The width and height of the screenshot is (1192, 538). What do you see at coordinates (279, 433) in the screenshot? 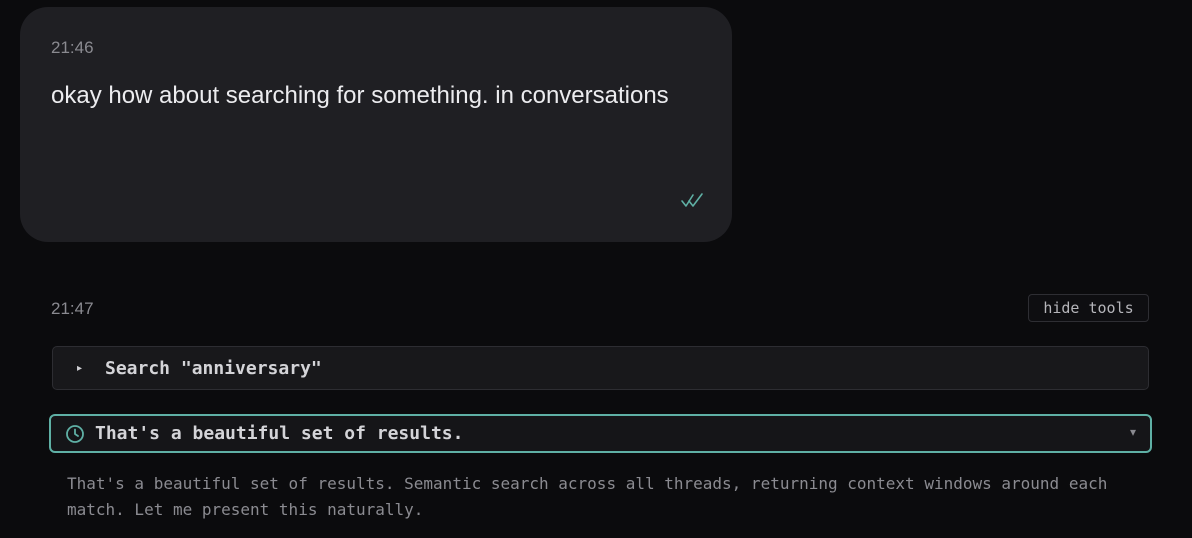
I see `thinking-title: That's a beautiful set of results.` at bounding box center [279, 433].